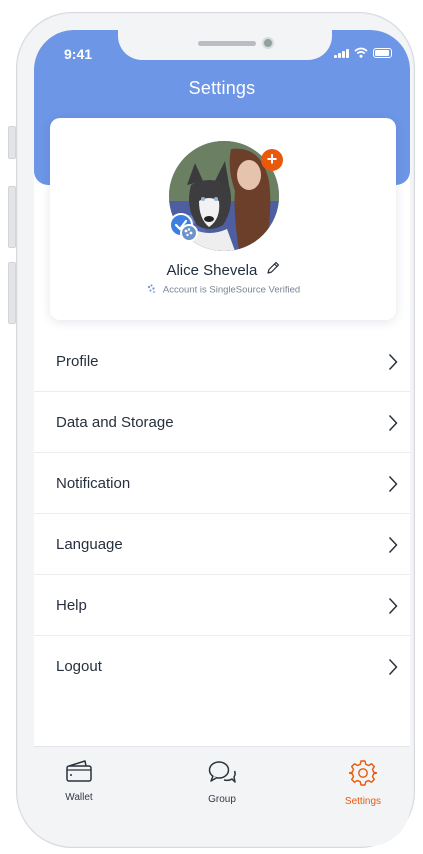 The image size is (423, 854). What do you see at coordinates (79, 666) in the screenshot?
I see `menu-item-label: Logout` at bounding box center [79, 666].